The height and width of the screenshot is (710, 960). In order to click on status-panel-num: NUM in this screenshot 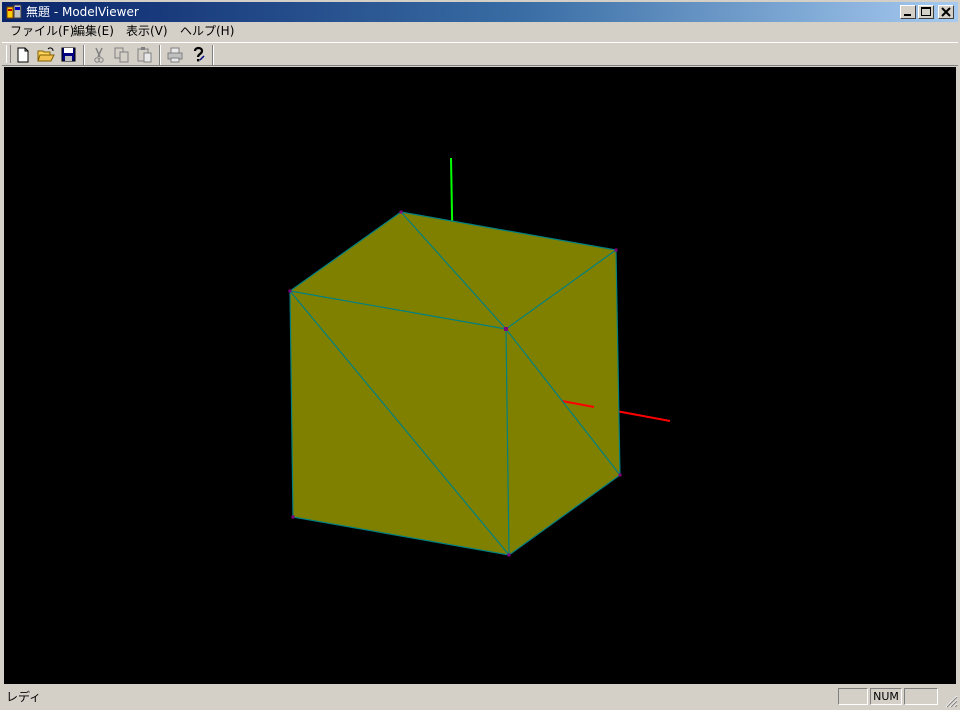, I will do `click(886, 696)`.